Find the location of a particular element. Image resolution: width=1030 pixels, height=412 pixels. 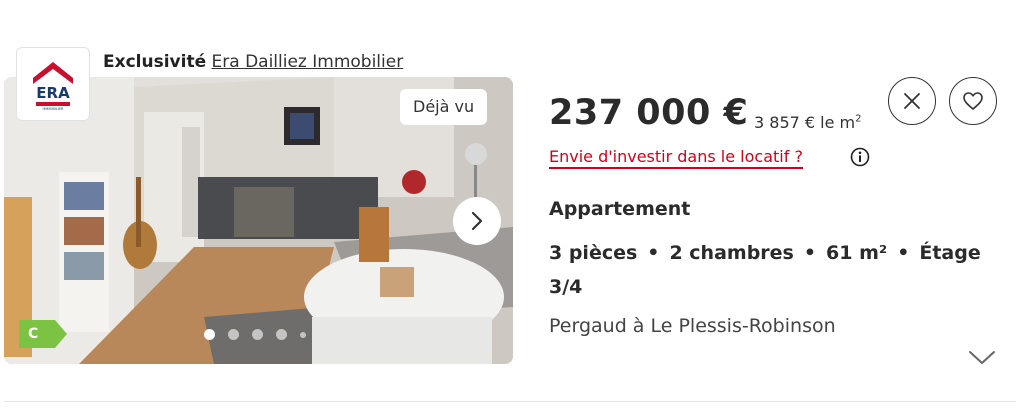

photo-pagination is located at coordinates (261, 334).